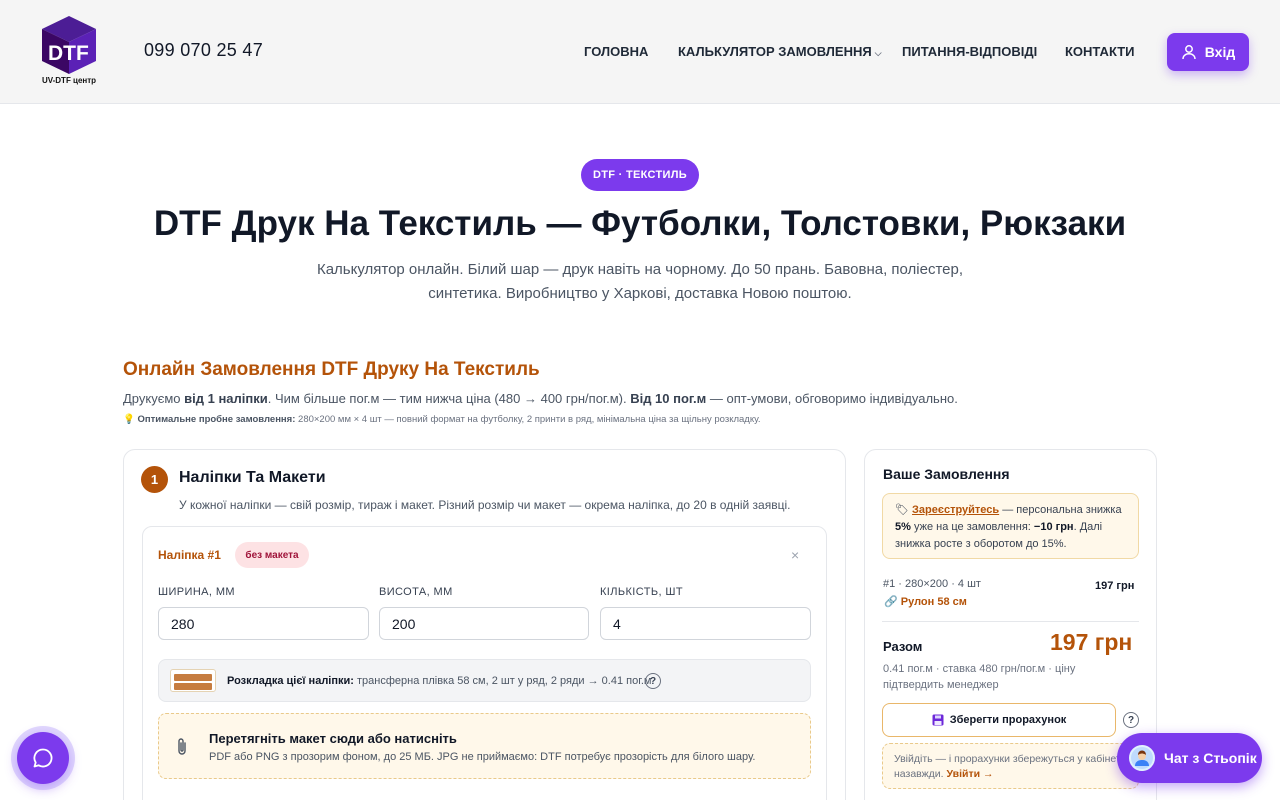 The height and width of the screenshot is (800, 1280). I want to click on order-line-price: 197 грн, so click(1115, 586).